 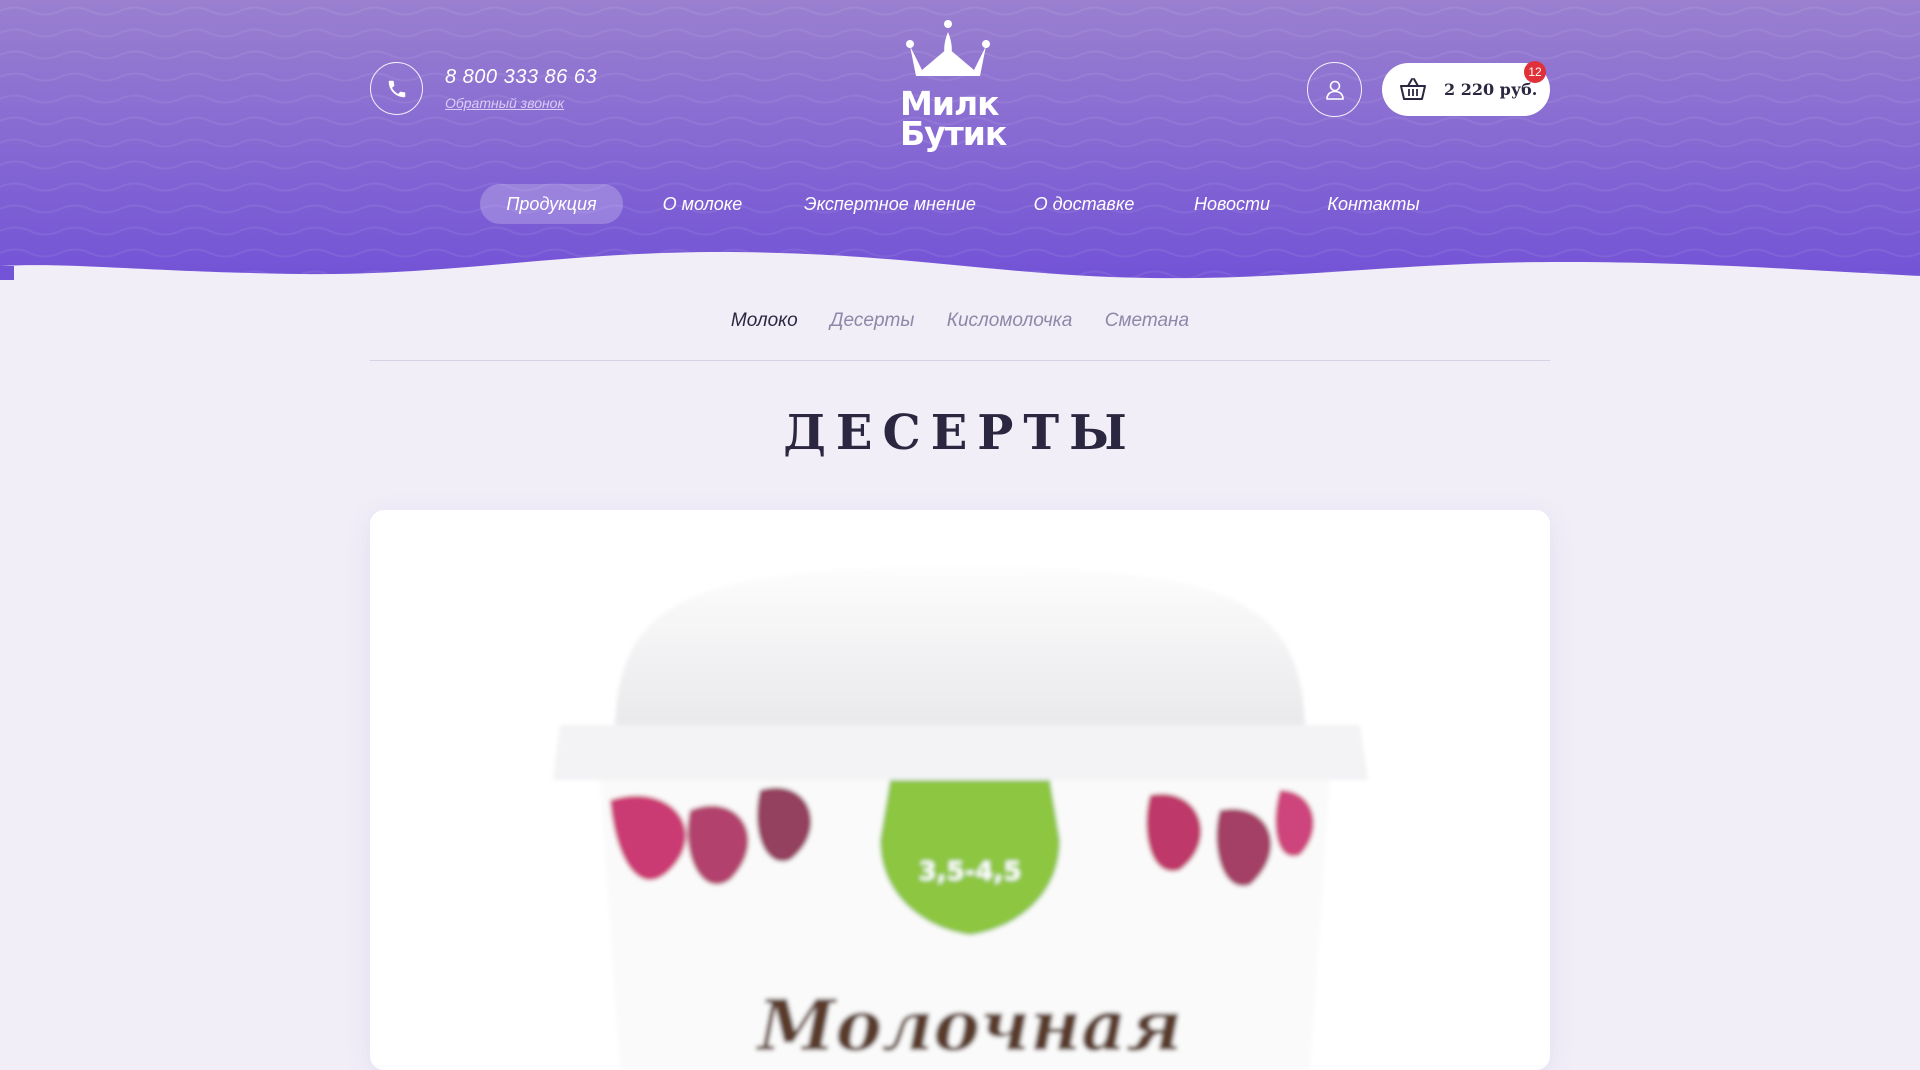 I want to click on account-button, so click(x=1334, y=89).